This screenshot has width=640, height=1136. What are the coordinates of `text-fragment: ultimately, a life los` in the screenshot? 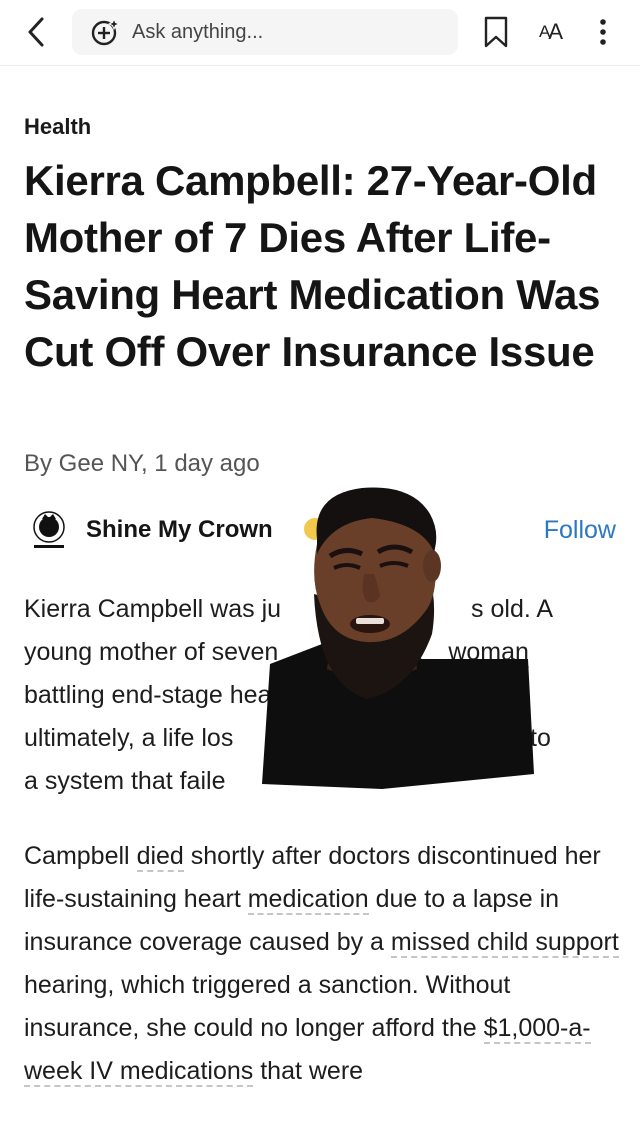 It's located at (129, 738).